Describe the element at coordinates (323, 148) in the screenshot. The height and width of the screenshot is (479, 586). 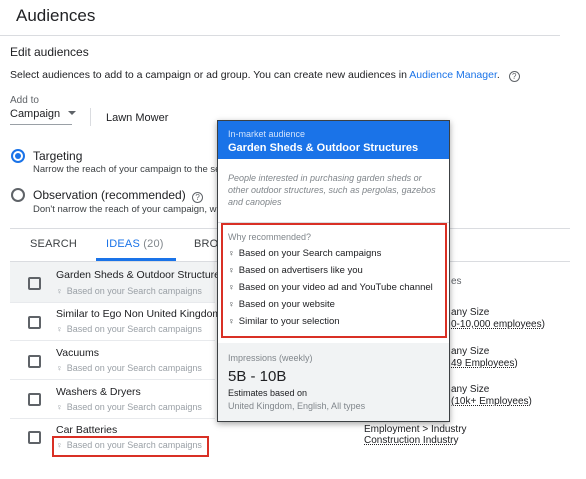
I see `popup-title: Garden Sheds & Outdoor Structures` at that location.